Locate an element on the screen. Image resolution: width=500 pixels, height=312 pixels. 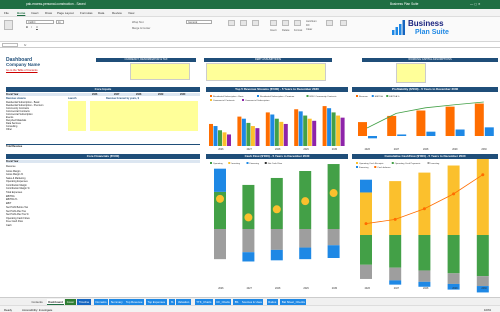
launch-inputs is located at coordinates (77, 116).